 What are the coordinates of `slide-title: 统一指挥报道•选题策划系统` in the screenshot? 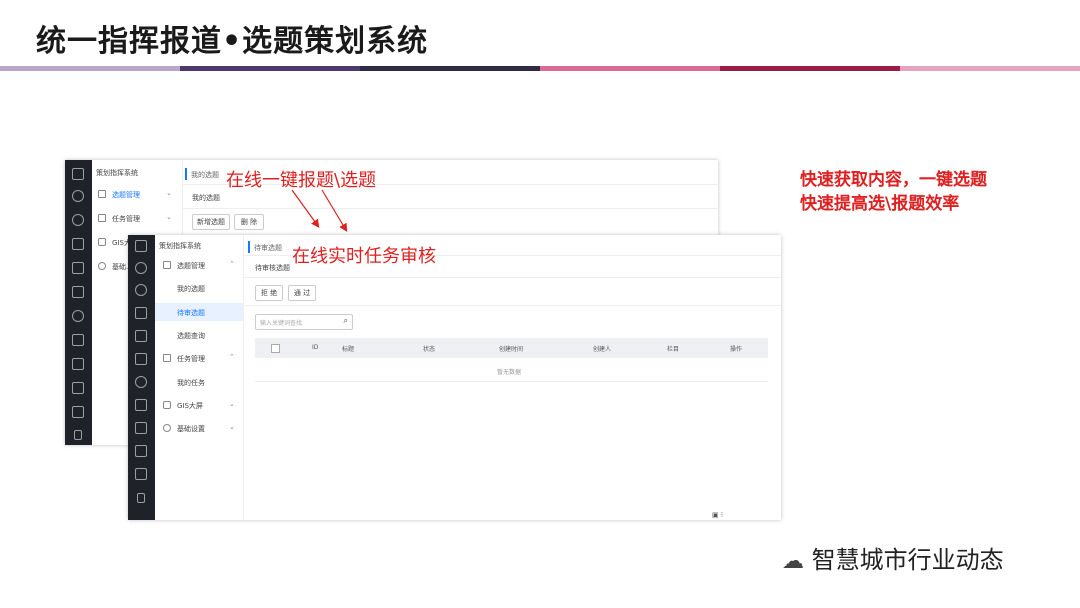 It's located at (232, 41).